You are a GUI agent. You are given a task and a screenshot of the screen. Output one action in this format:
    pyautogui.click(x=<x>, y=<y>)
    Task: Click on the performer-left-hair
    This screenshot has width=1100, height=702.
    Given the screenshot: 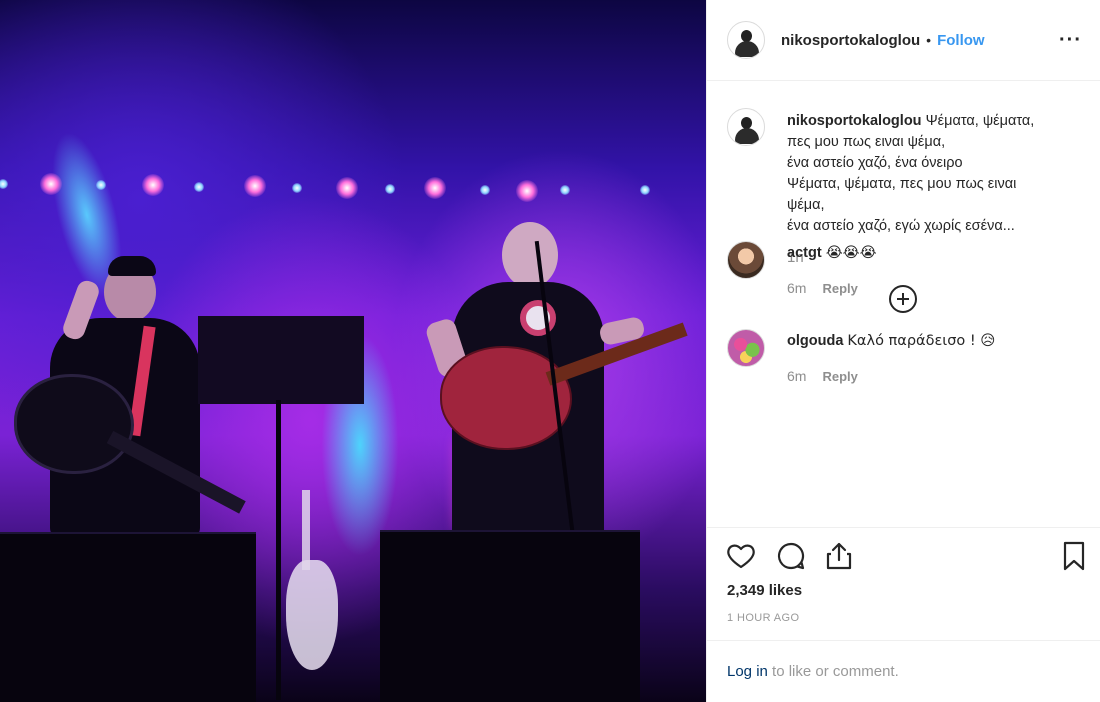 What is the action you would take?
    pyautogui.click(x=132, y=266)
    